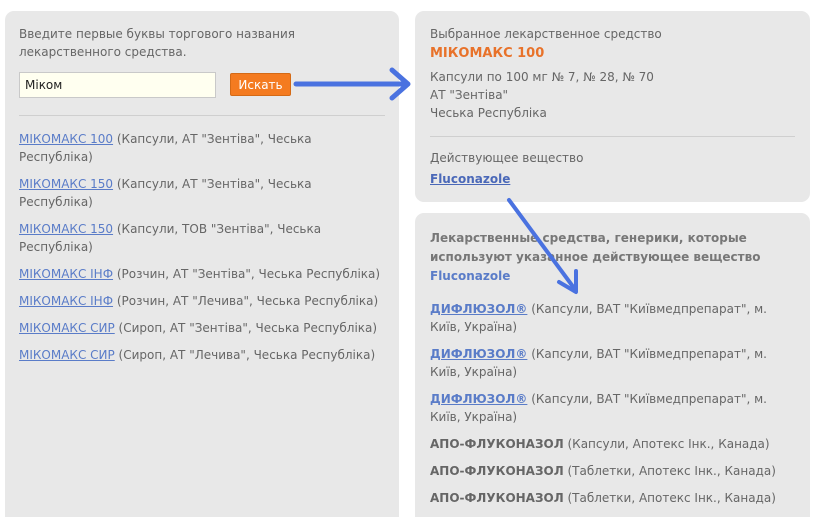 The height and width of the screenshot is (517, 816). I want to click on arrow-right-icon, so click(352, 84).